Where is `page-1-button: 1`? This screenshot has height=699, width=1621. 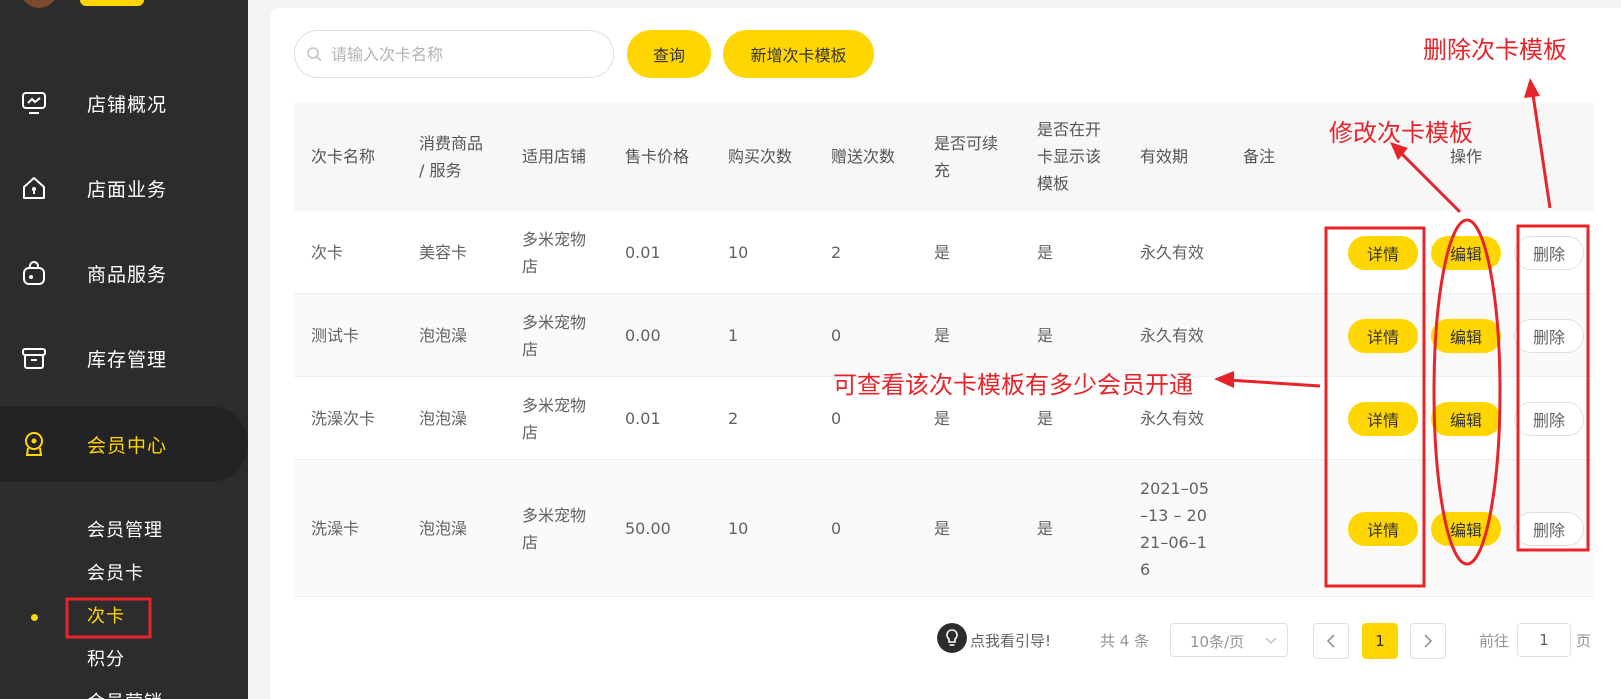
page-1-button: 1 is located at coordinates (1380, 641).